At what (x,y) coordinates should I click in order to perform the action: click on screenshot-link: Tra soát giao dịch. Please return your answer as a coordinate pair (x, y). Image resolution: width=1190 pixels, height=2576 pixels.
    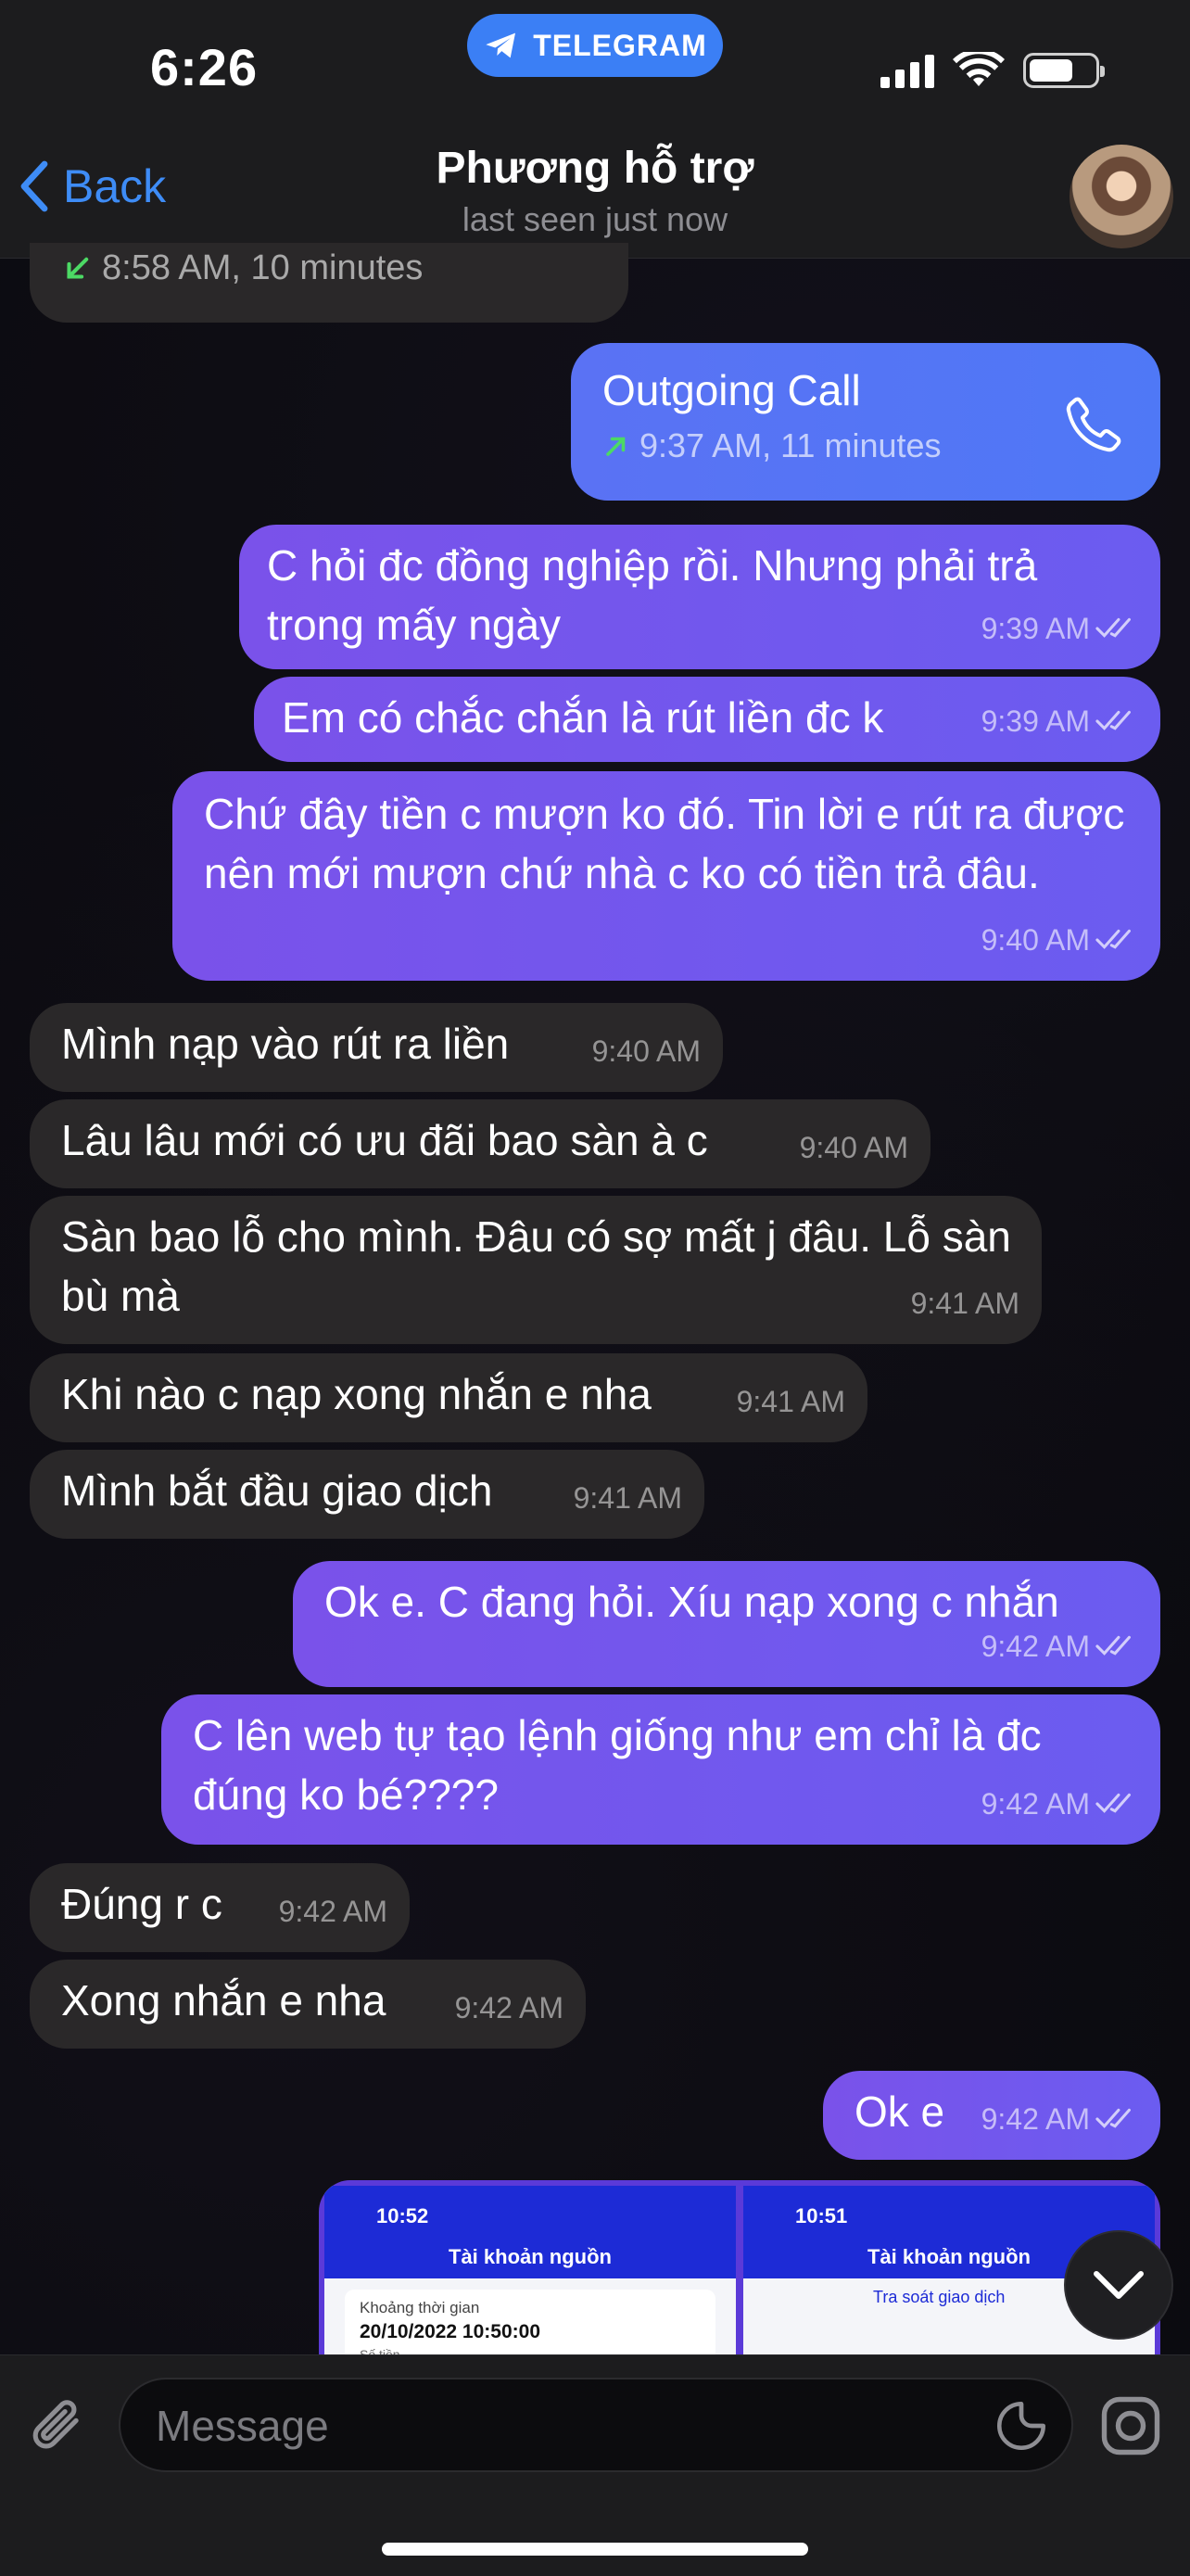
    Looking at the image, I should click on (939, 2297).